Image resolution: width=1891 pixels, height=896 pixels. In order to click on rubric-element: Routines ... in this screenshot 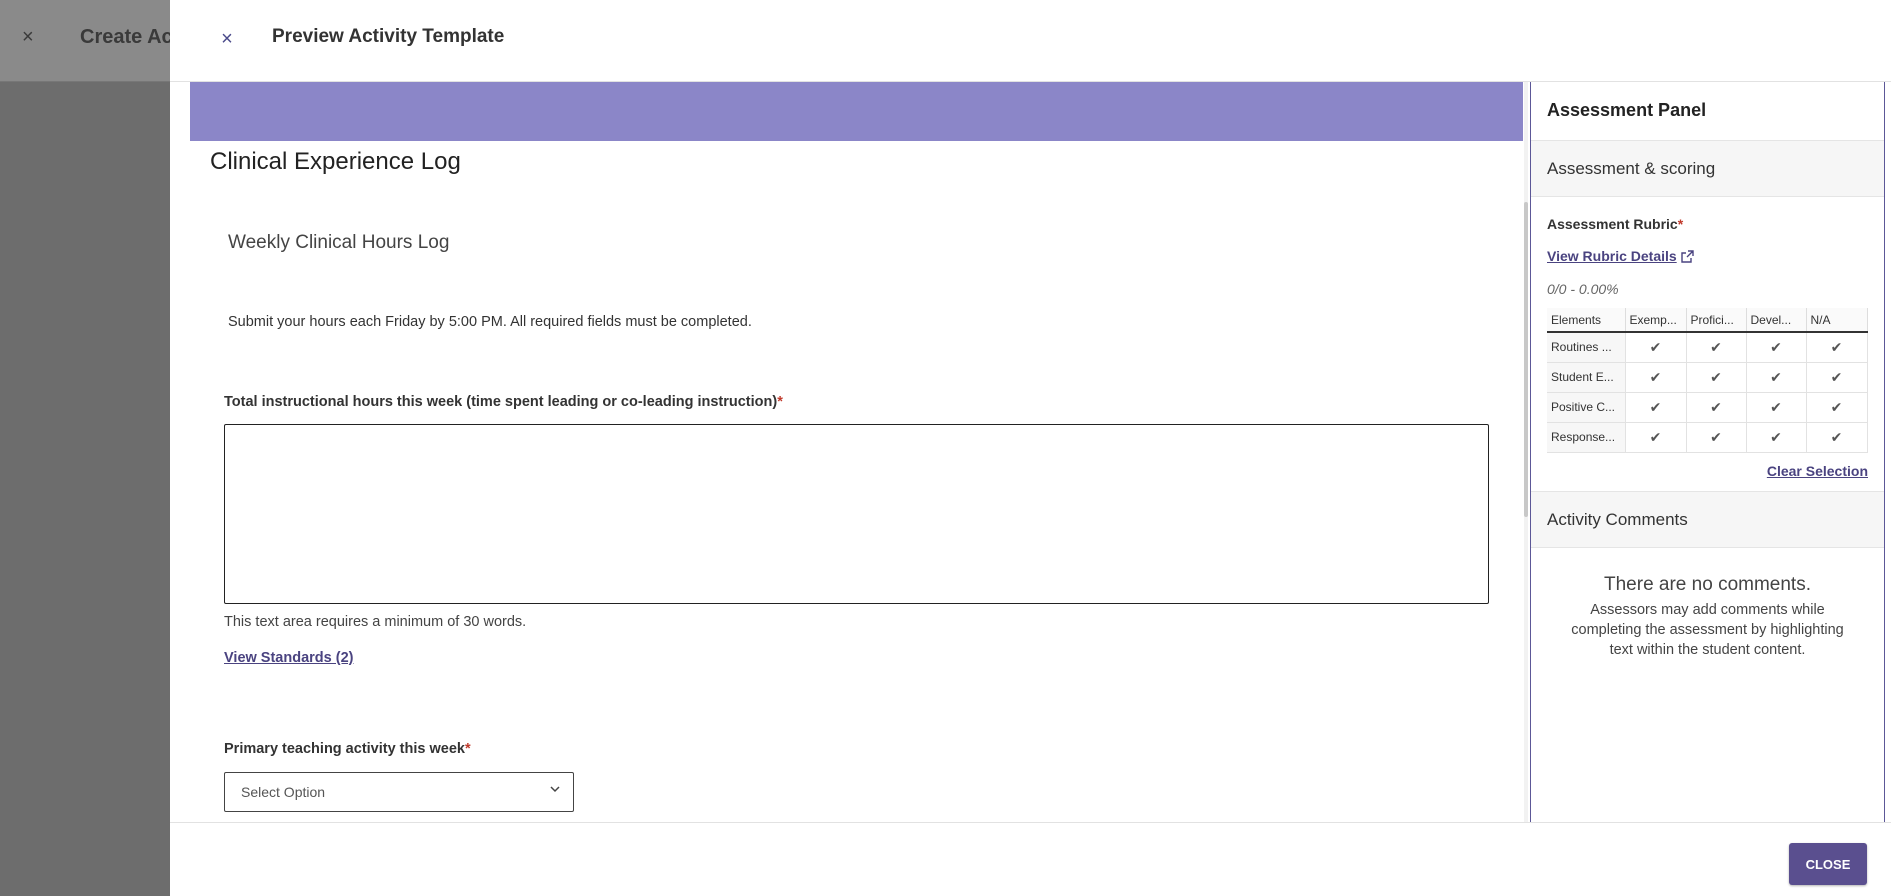, I will do `click(1586, 347)`.